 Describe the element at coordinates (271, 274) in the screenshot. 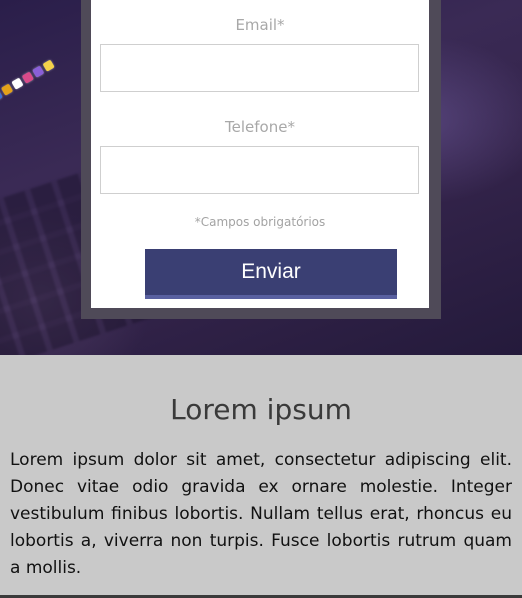

I see `submit-button: Enviar` at that location.